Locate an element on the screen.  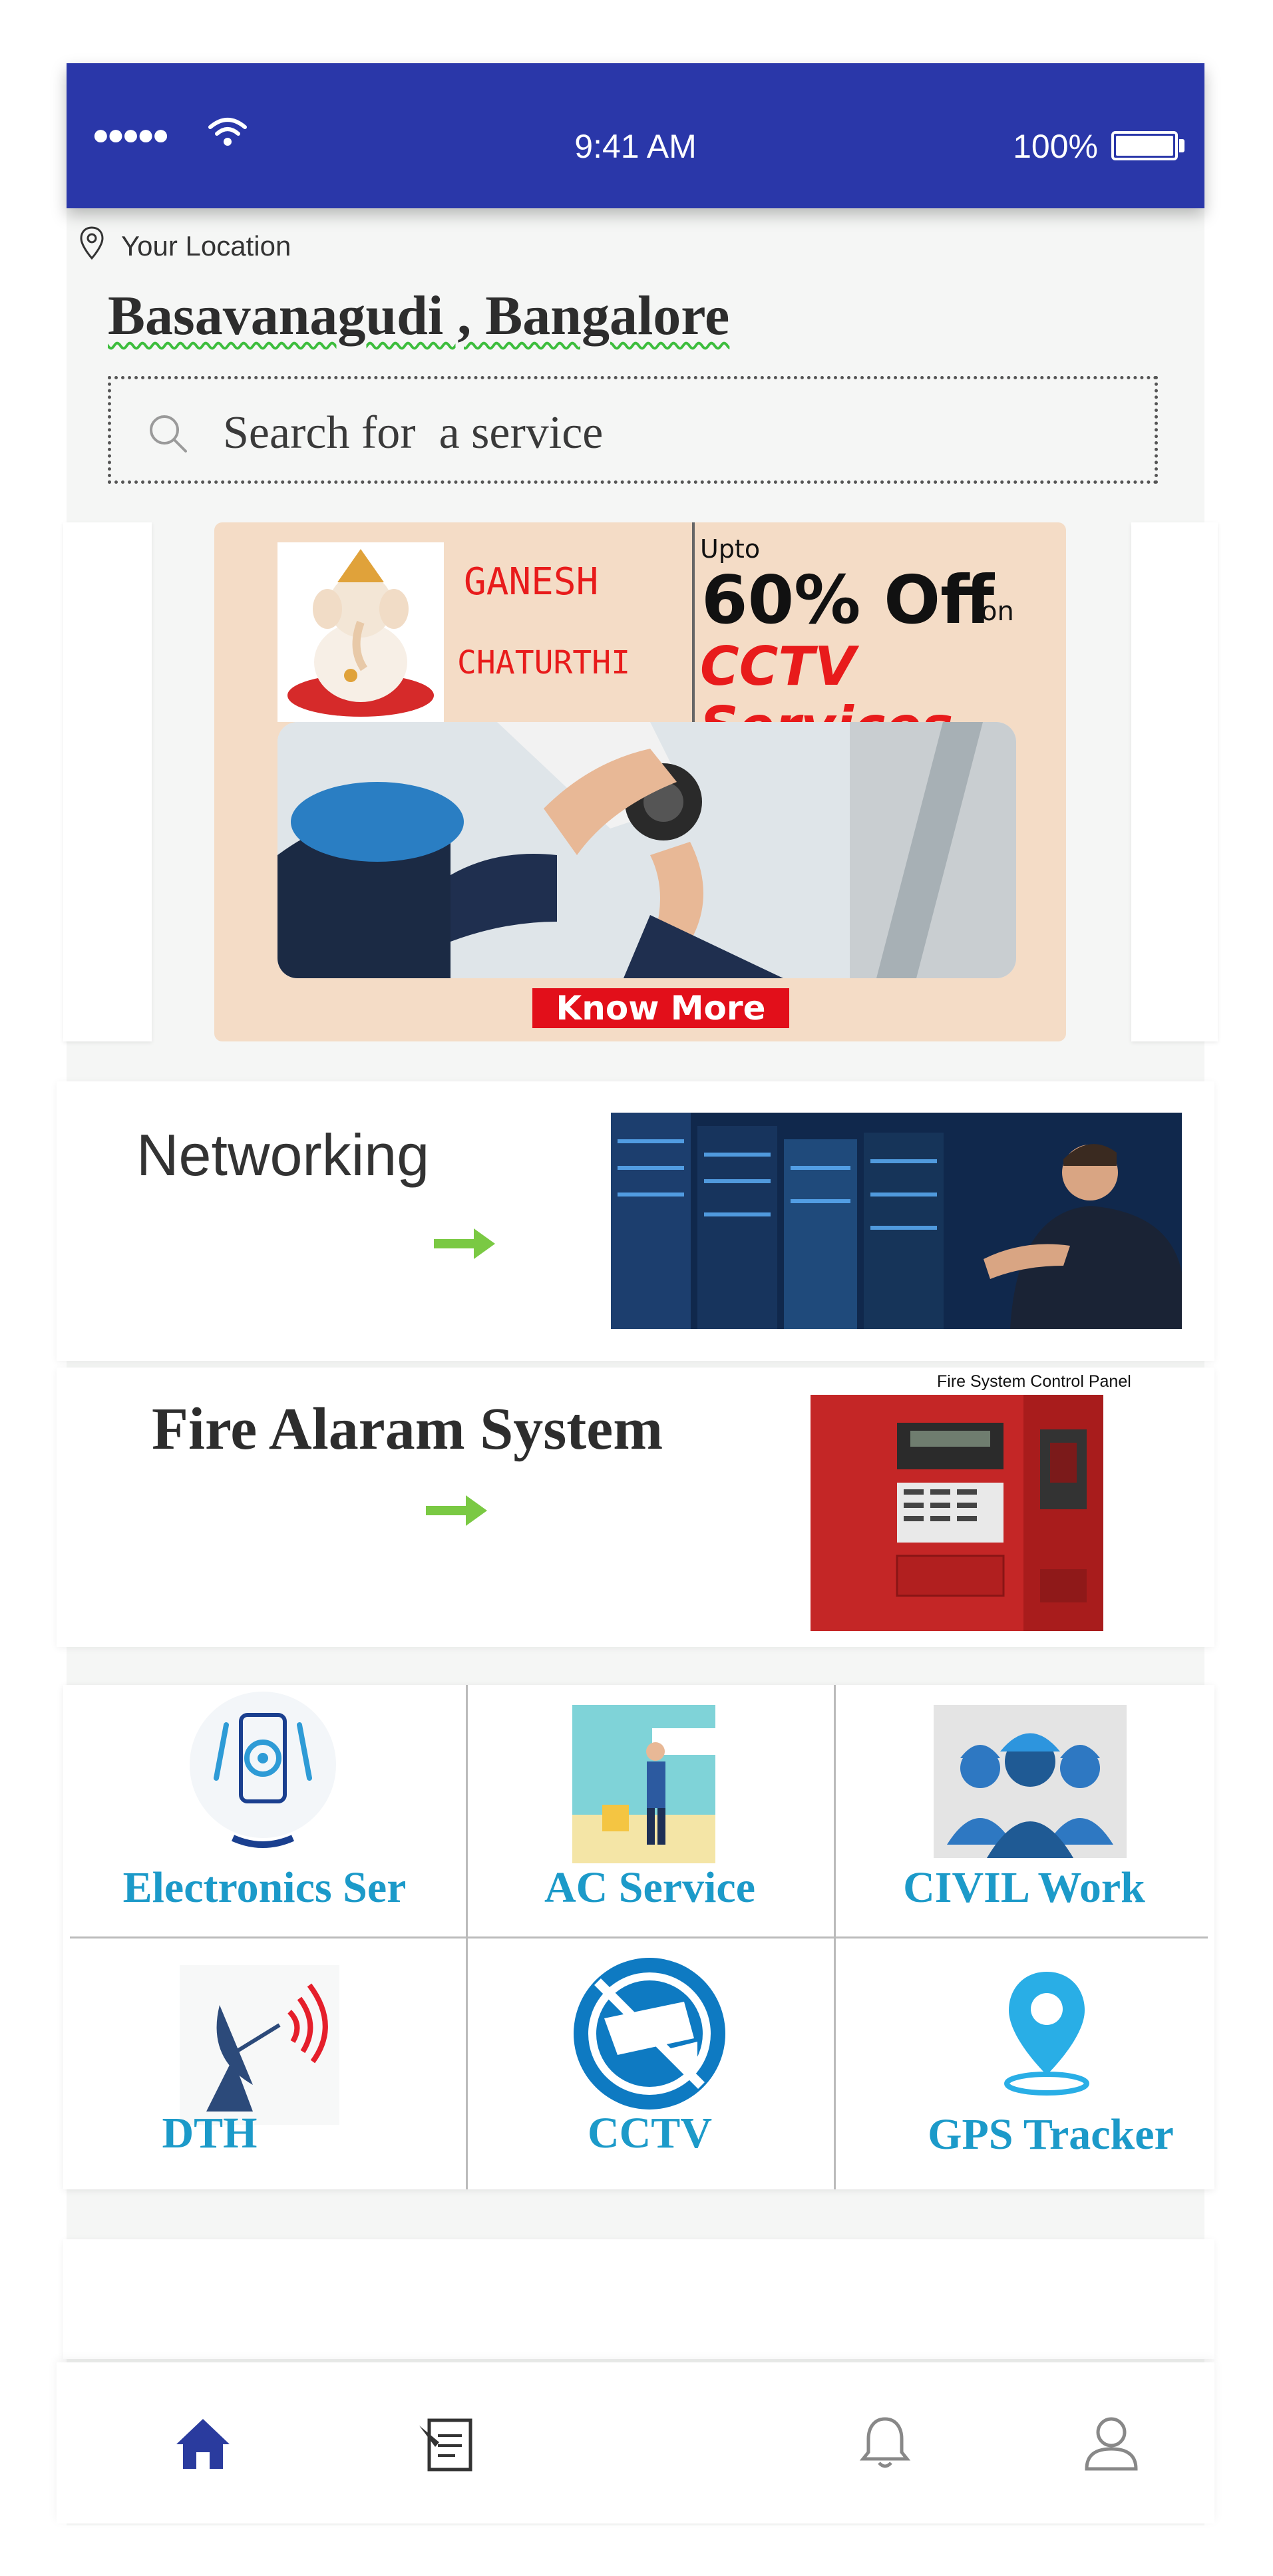
search-placeholder: Search for a service is located at coordinates (413, 433).